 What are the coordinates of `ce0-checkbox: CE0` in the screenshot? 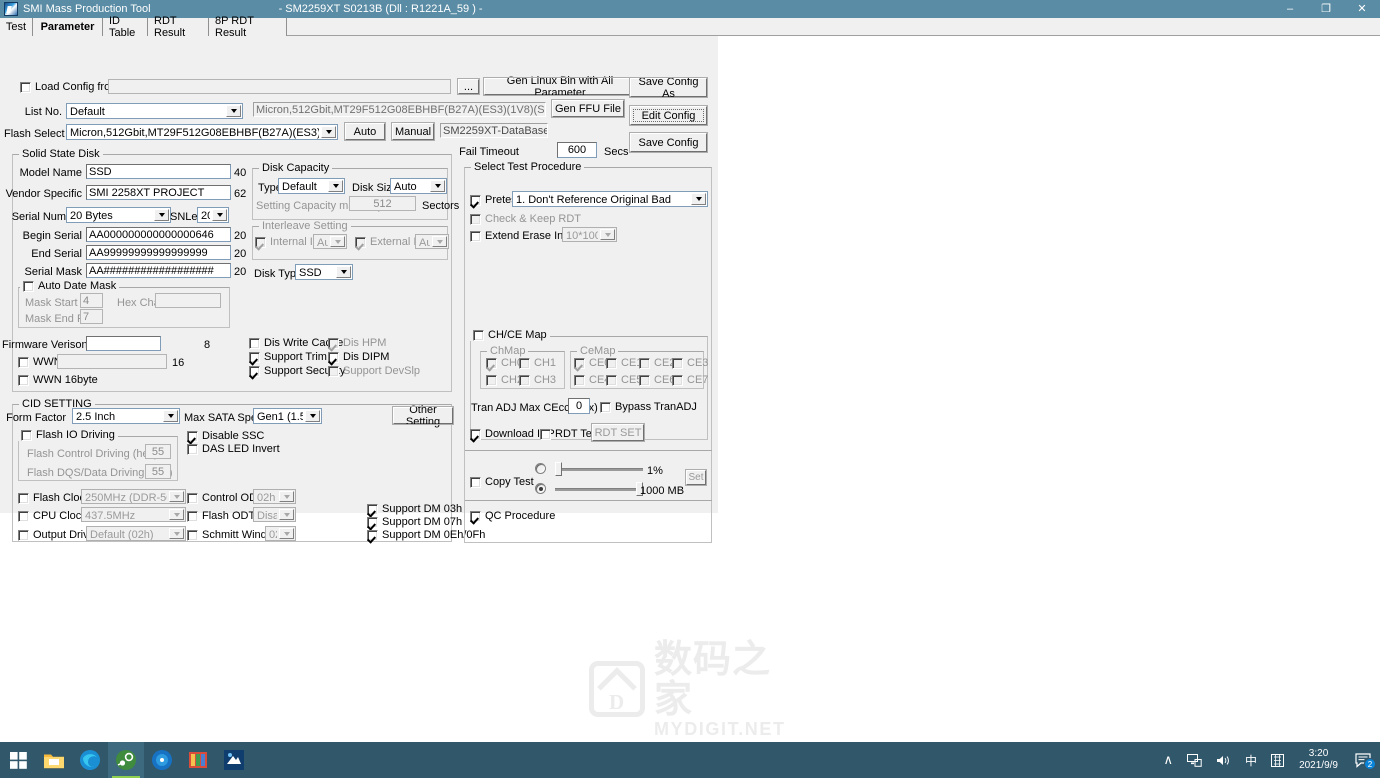 It's located at (592, 363).